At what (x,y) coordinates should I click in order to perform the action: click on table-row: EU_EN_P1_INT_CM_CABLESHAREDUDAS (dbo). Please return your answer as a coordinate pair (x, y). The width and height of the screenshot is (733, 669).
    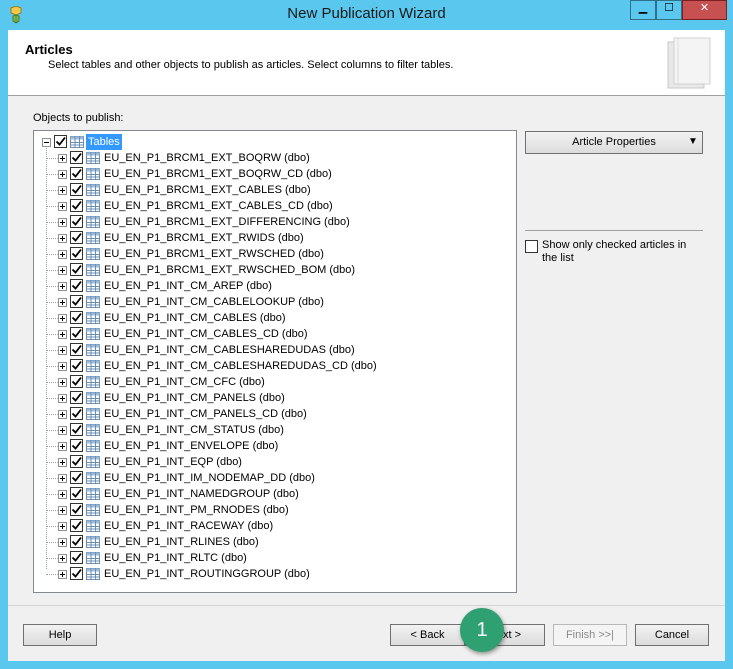
    Looking at the image, I should click on (274, 350).